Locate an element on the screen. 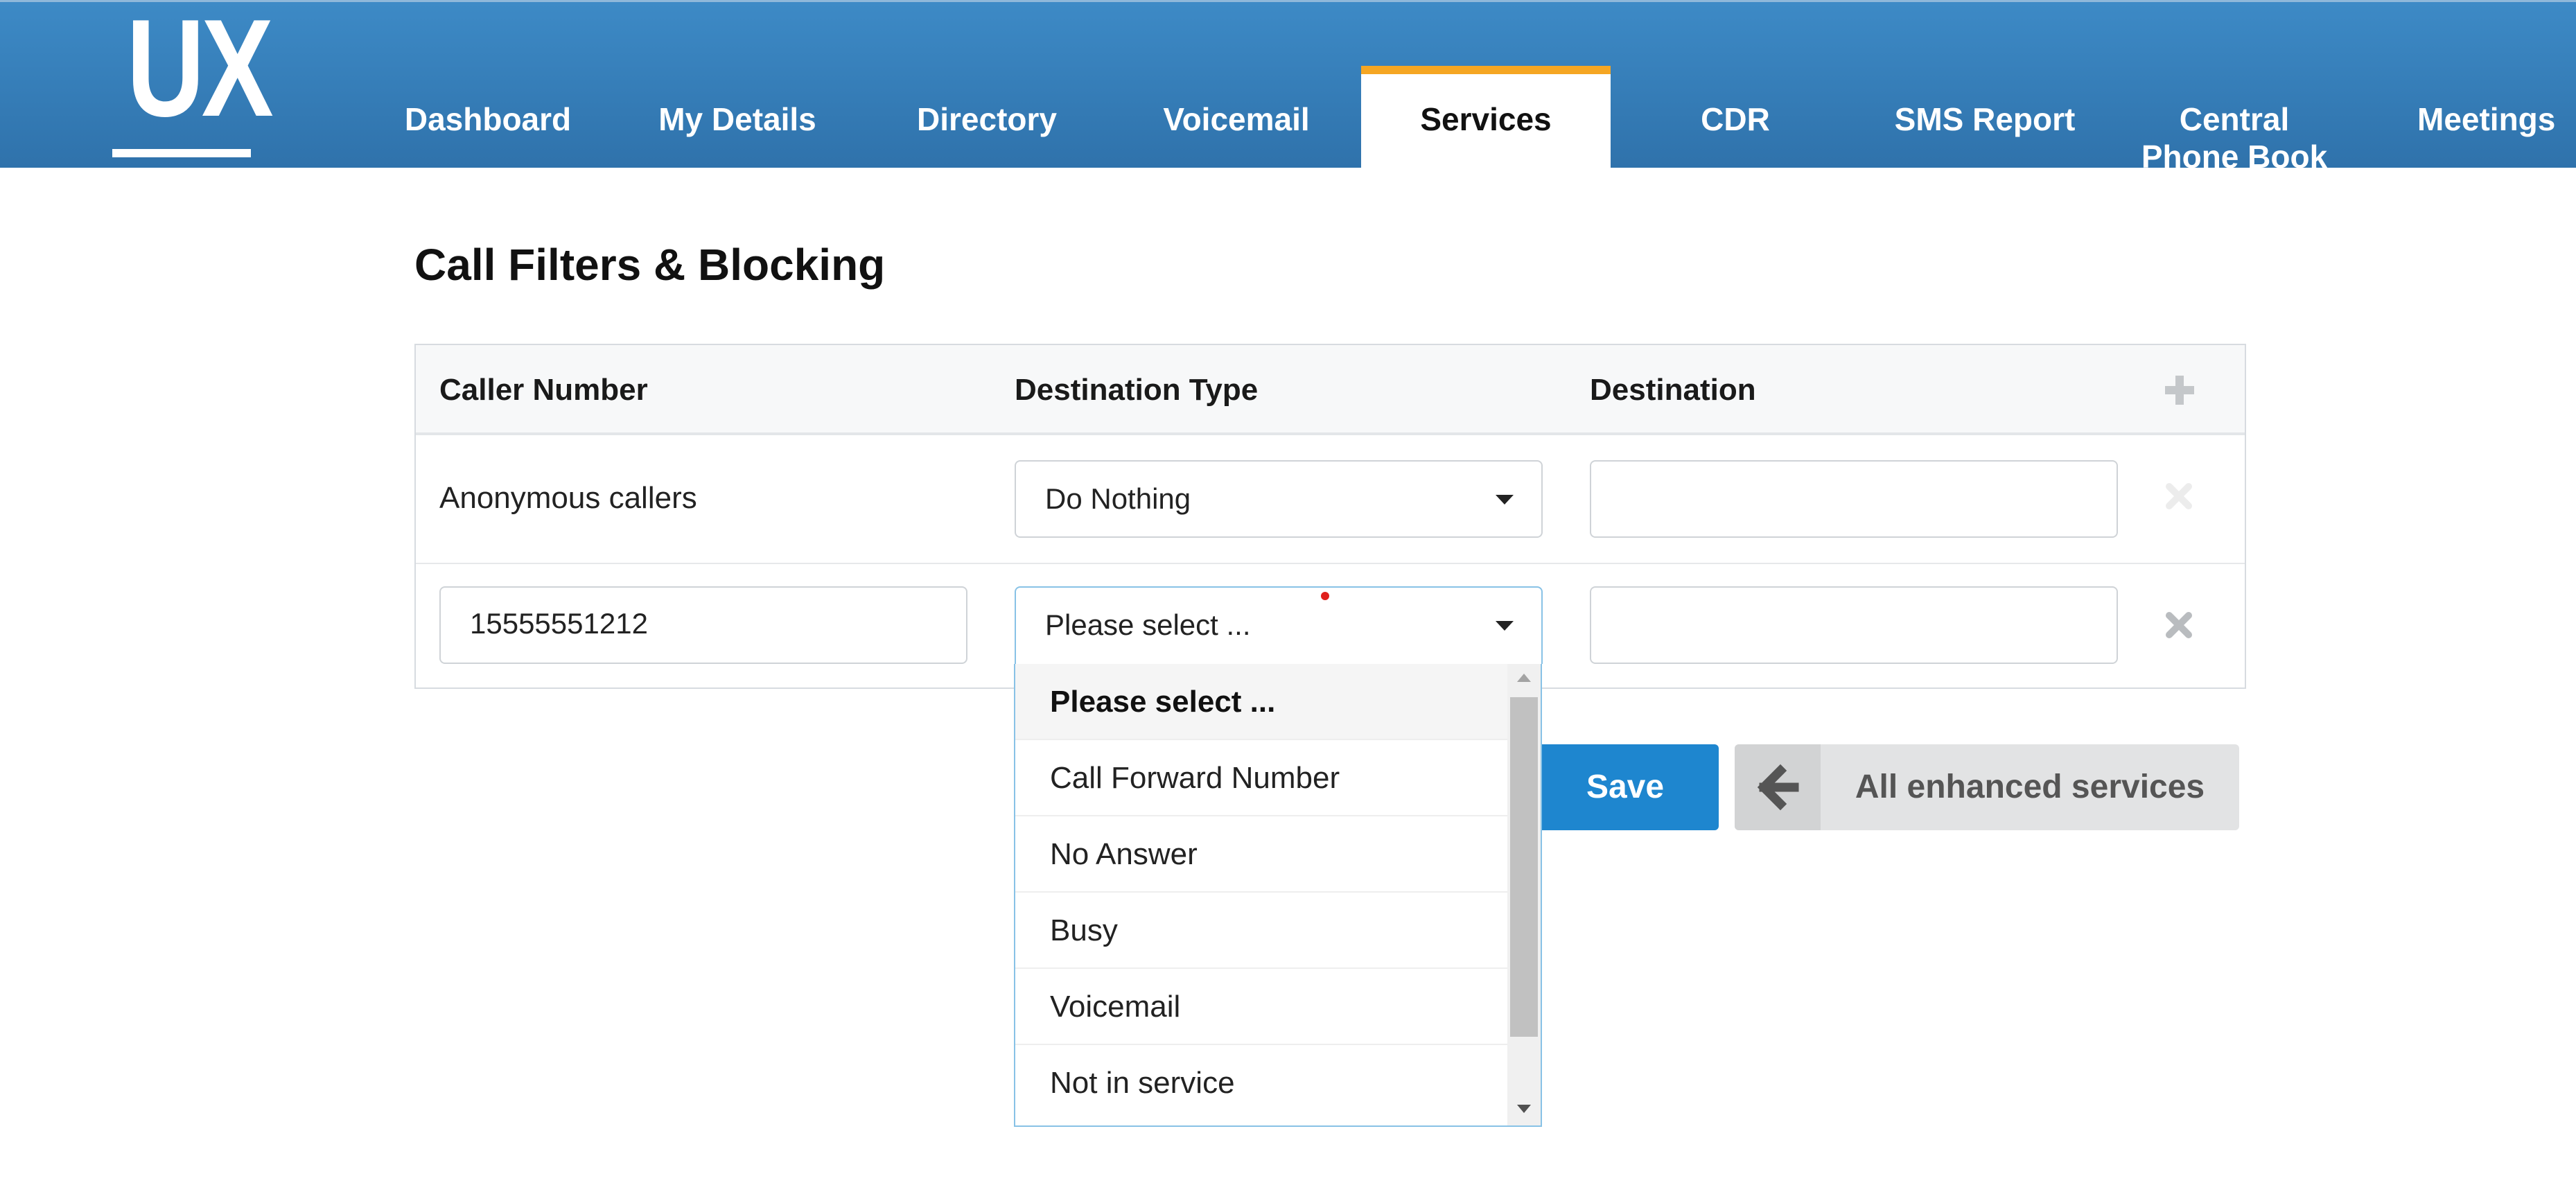 The width and height of the screenshot is (2576, 1183). nav-item-central-phone-book: Central Phone Book is located at coordinates (2234, 120).